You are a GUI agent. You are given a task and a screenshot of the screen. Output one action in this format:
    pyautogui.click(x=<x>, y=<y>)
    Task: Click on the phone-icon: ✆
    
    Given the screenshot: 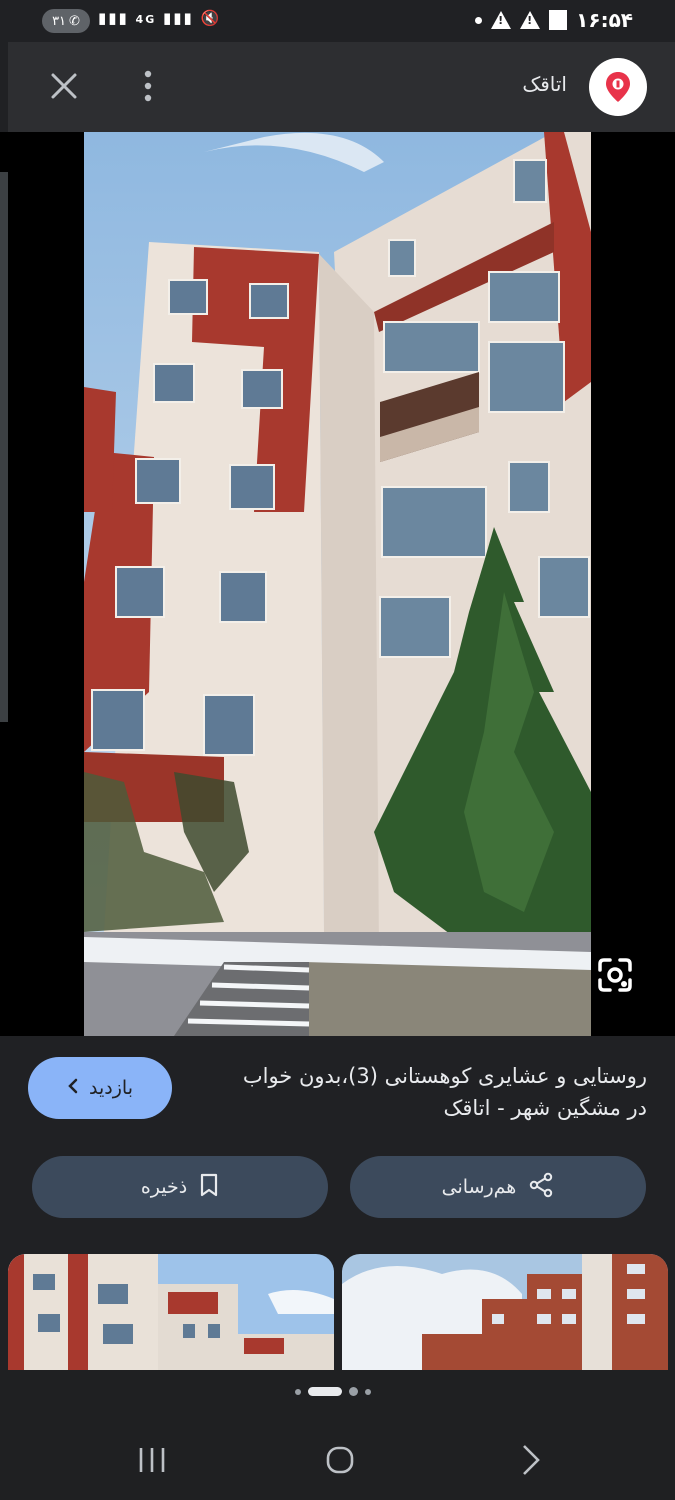 What is the action you would take?
    pyautogui.click(x=74, y=21)
    